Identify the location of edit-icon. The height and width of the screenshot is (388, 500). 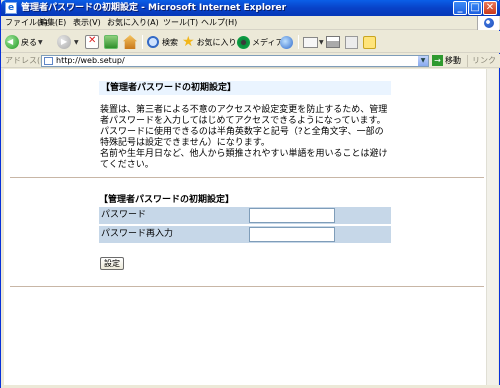
(351, 42).